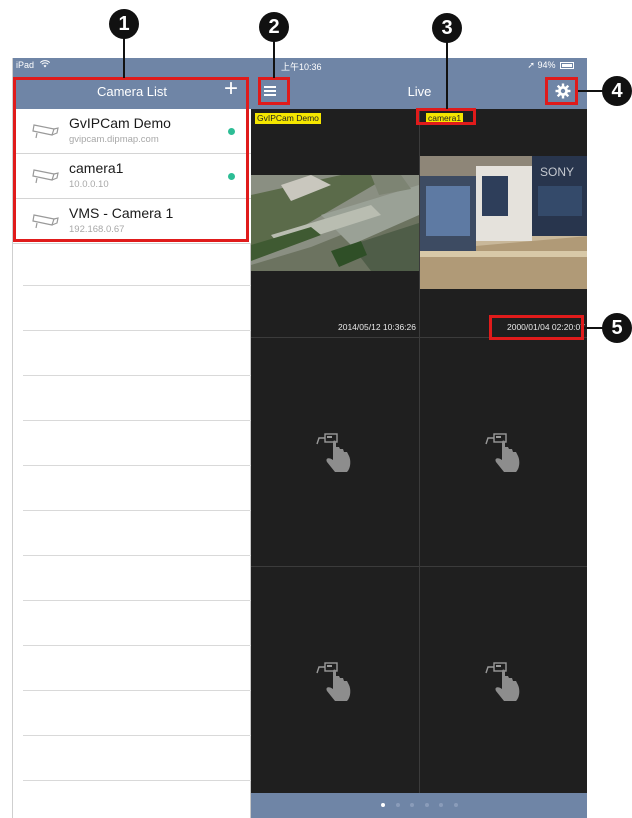 This screenshot has height=818, width=632. Describe the element at coordinates (274, 91) in the screenshot. I see `highlight-menu-button` at that location.